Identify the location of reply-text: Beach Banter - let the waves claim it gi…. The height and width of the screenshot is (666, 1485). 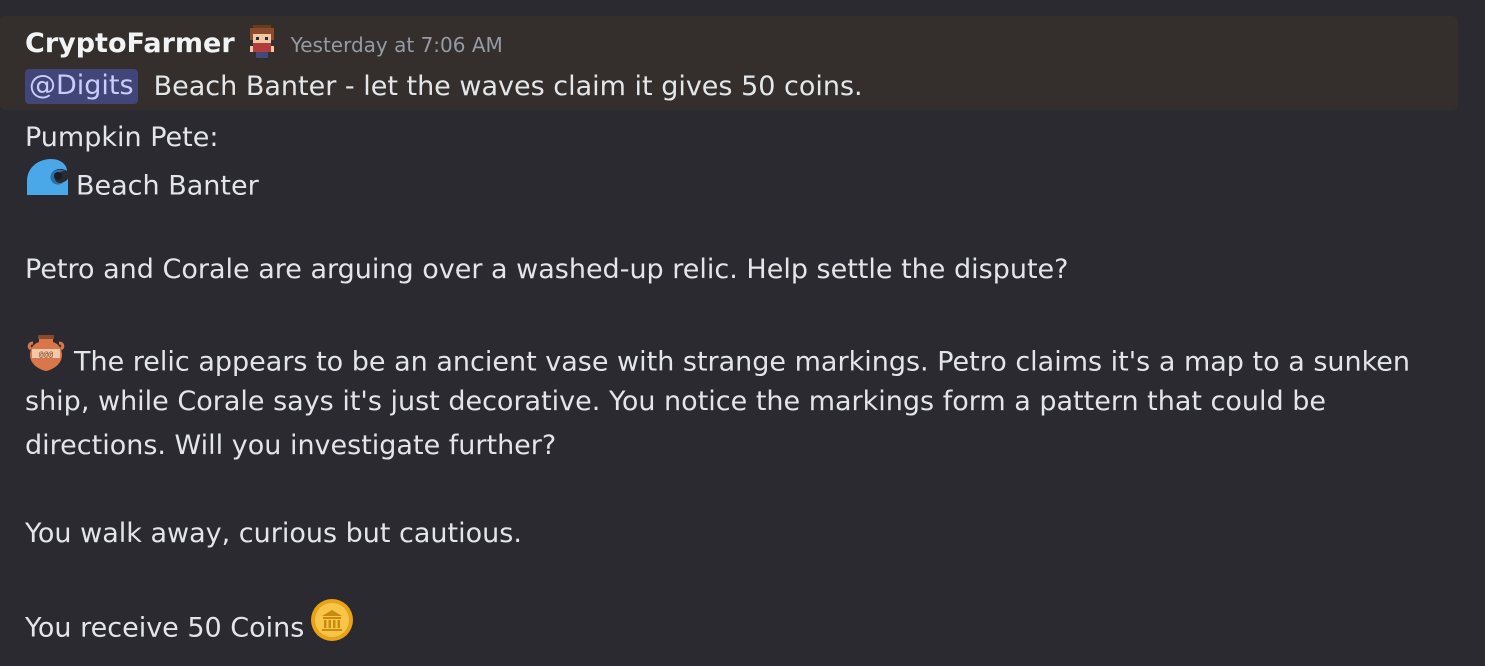
(508, 86).